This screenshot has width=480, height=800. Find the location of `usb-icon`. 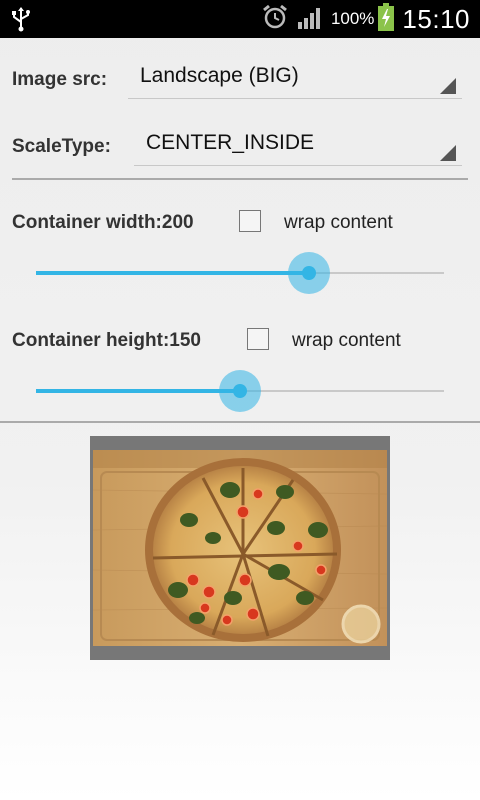

usb-icon is located at coordinates (21, 21).